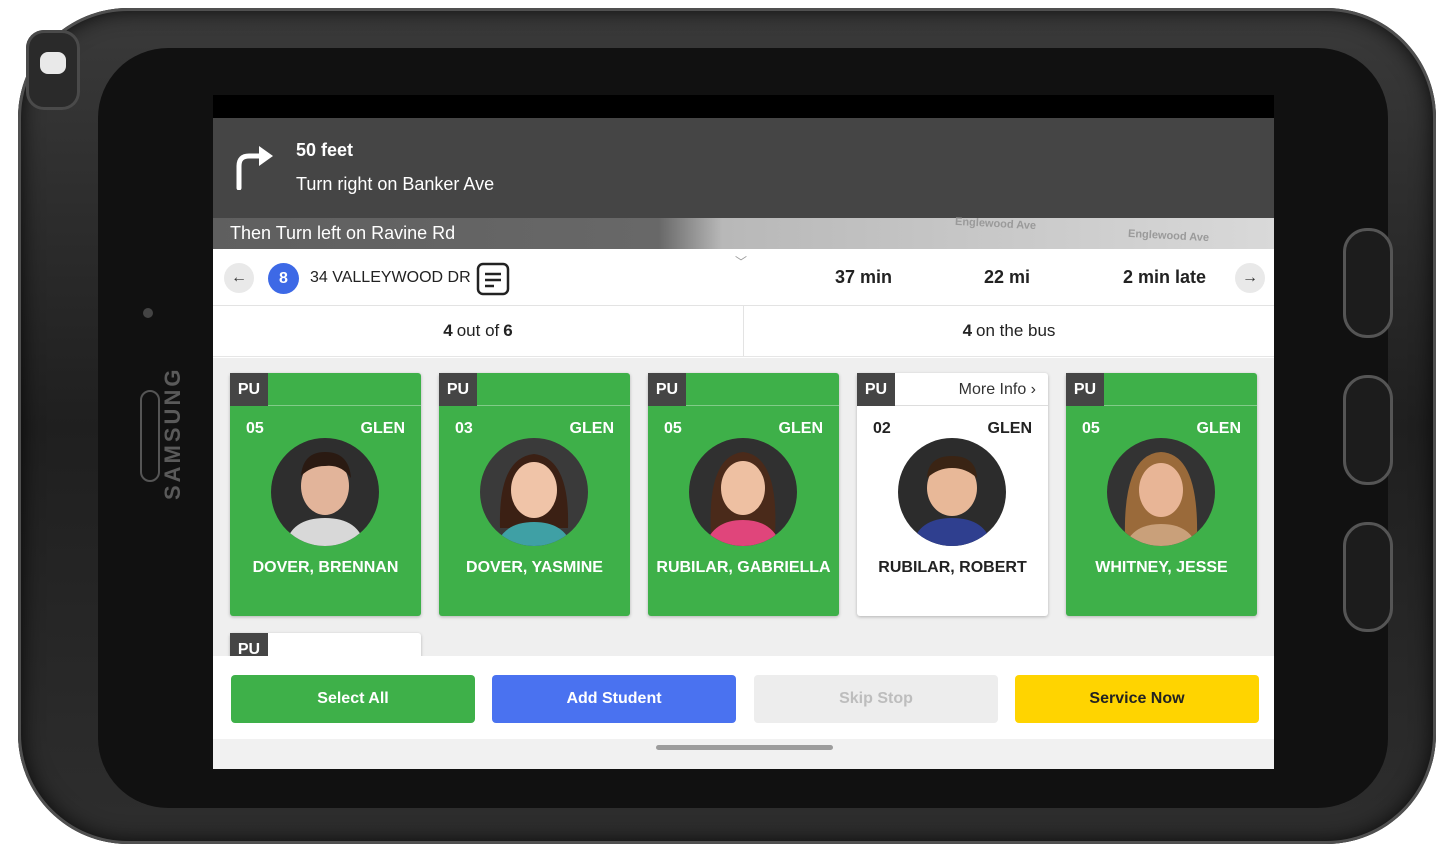 The image size is (1451, 852). What do you see at coordinates (148, 313) in the screenshot?
I see `camera-icon` at bounding box center [148, 313].